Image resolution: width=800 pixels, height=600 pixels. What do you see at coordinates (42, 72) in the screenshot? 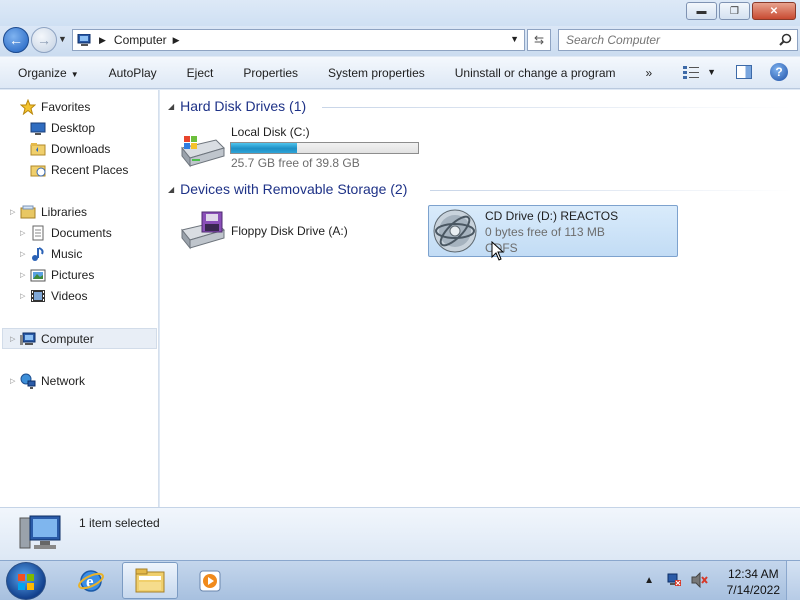
I see `organize-label: Organize` at bounding box center [42, 72].